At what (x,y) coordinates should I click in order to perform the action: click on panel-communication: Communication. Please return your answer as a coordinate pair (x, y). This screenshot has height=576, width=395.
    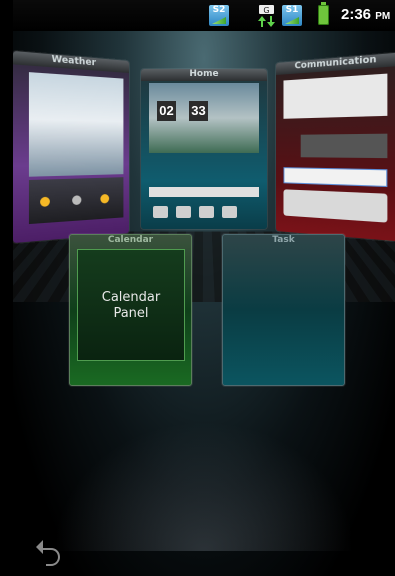
    Looking at the image, I should click on (335, 147).